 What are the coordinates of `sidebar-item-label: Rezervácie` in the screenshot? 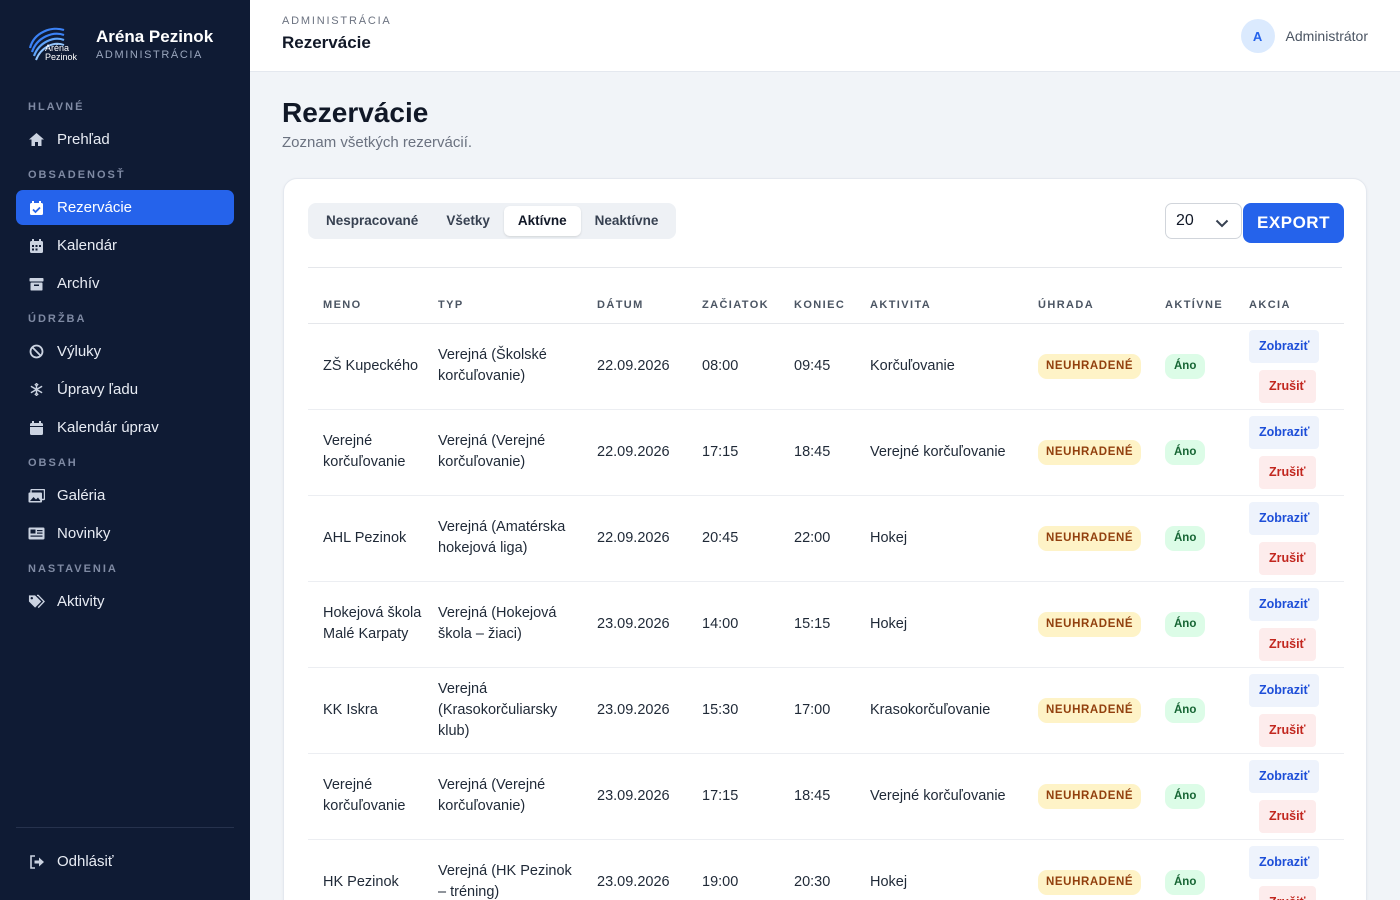 It's located at (95, 207).